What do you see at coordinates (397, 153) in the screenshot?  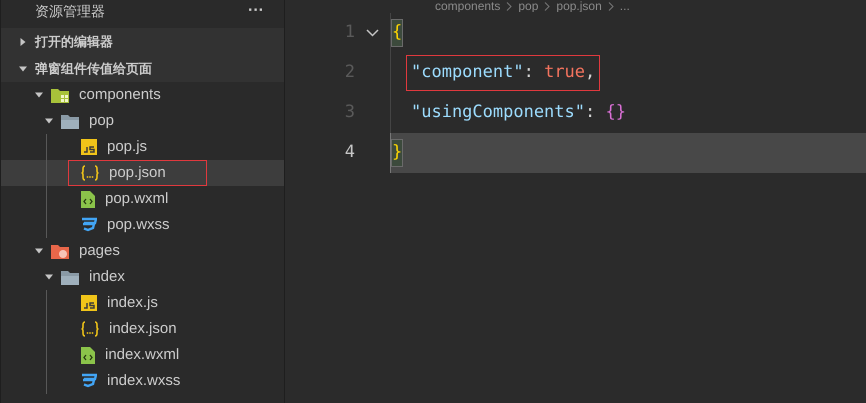 I see `code-token: }` at bounding box center [397, 153].